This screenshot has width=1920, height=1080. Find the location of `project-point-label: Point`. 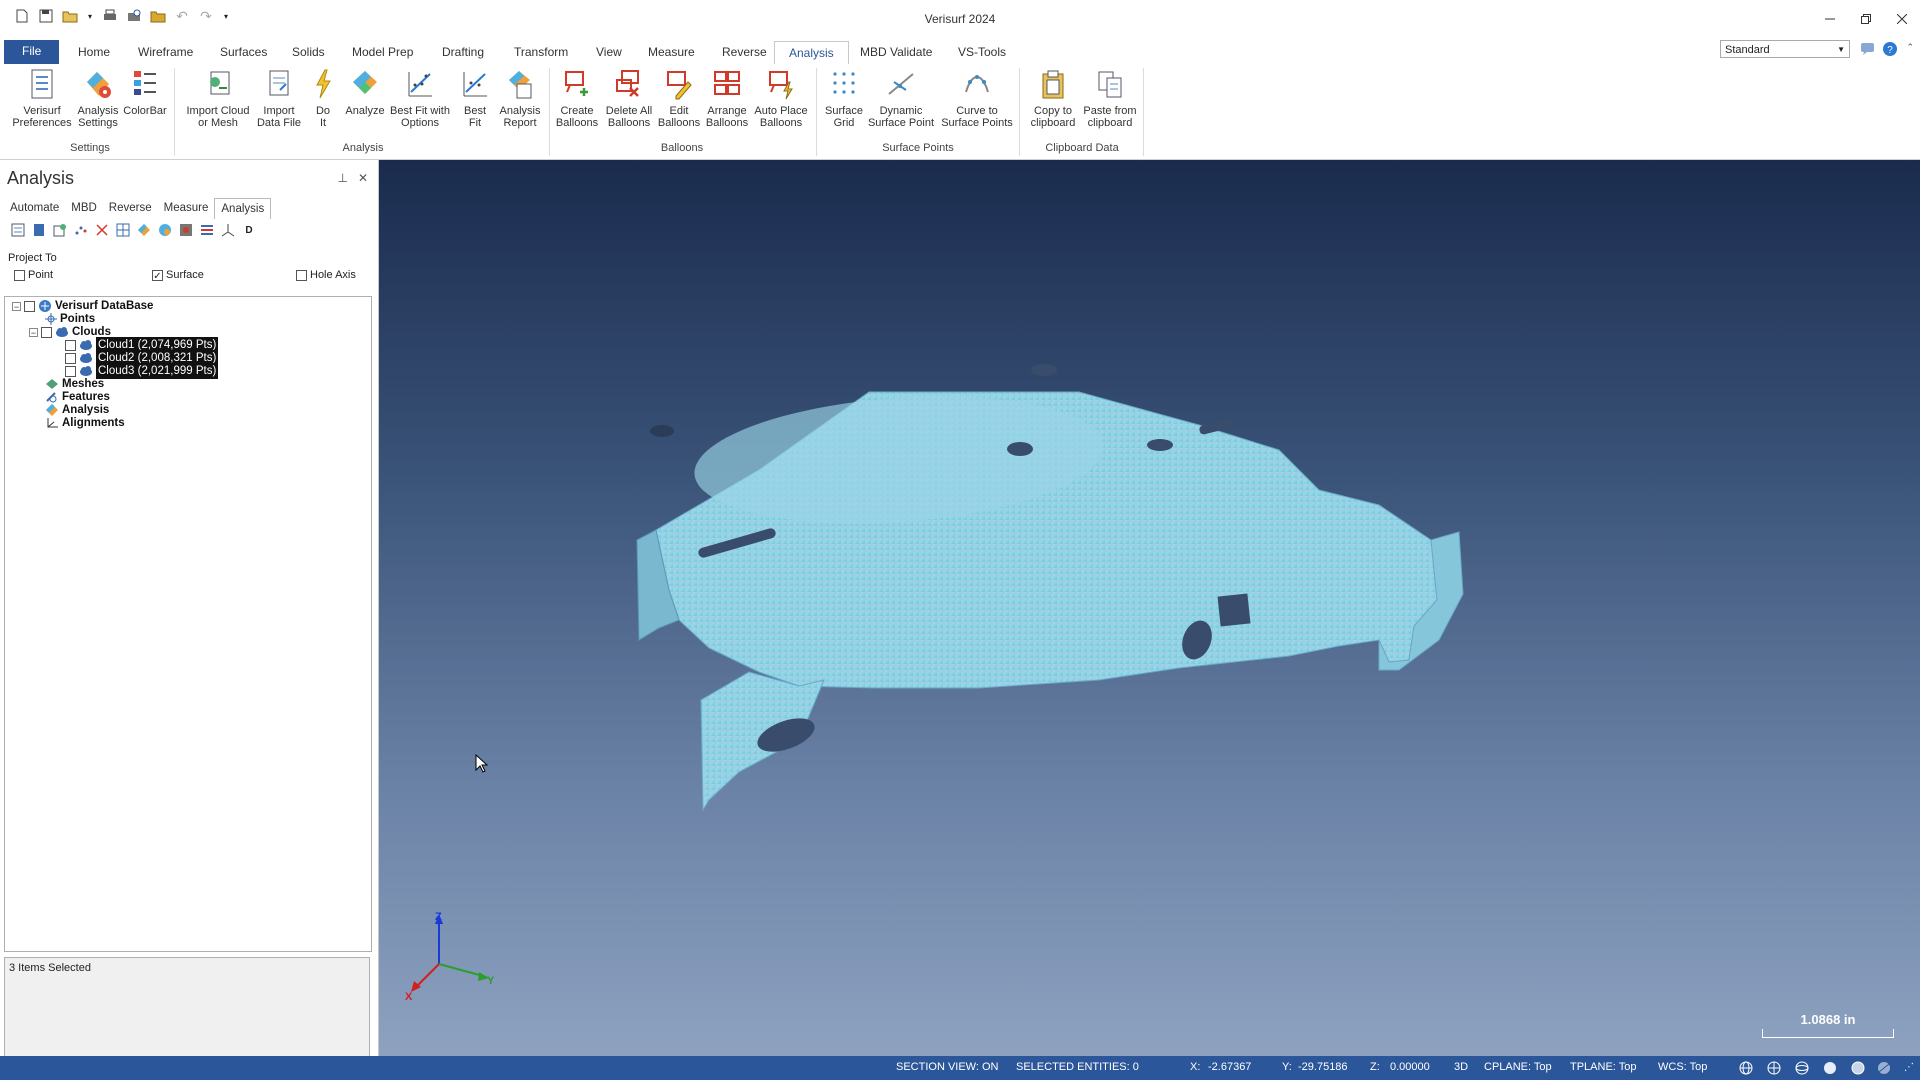

project-point-label: Point is located at coordinates (41, 275).